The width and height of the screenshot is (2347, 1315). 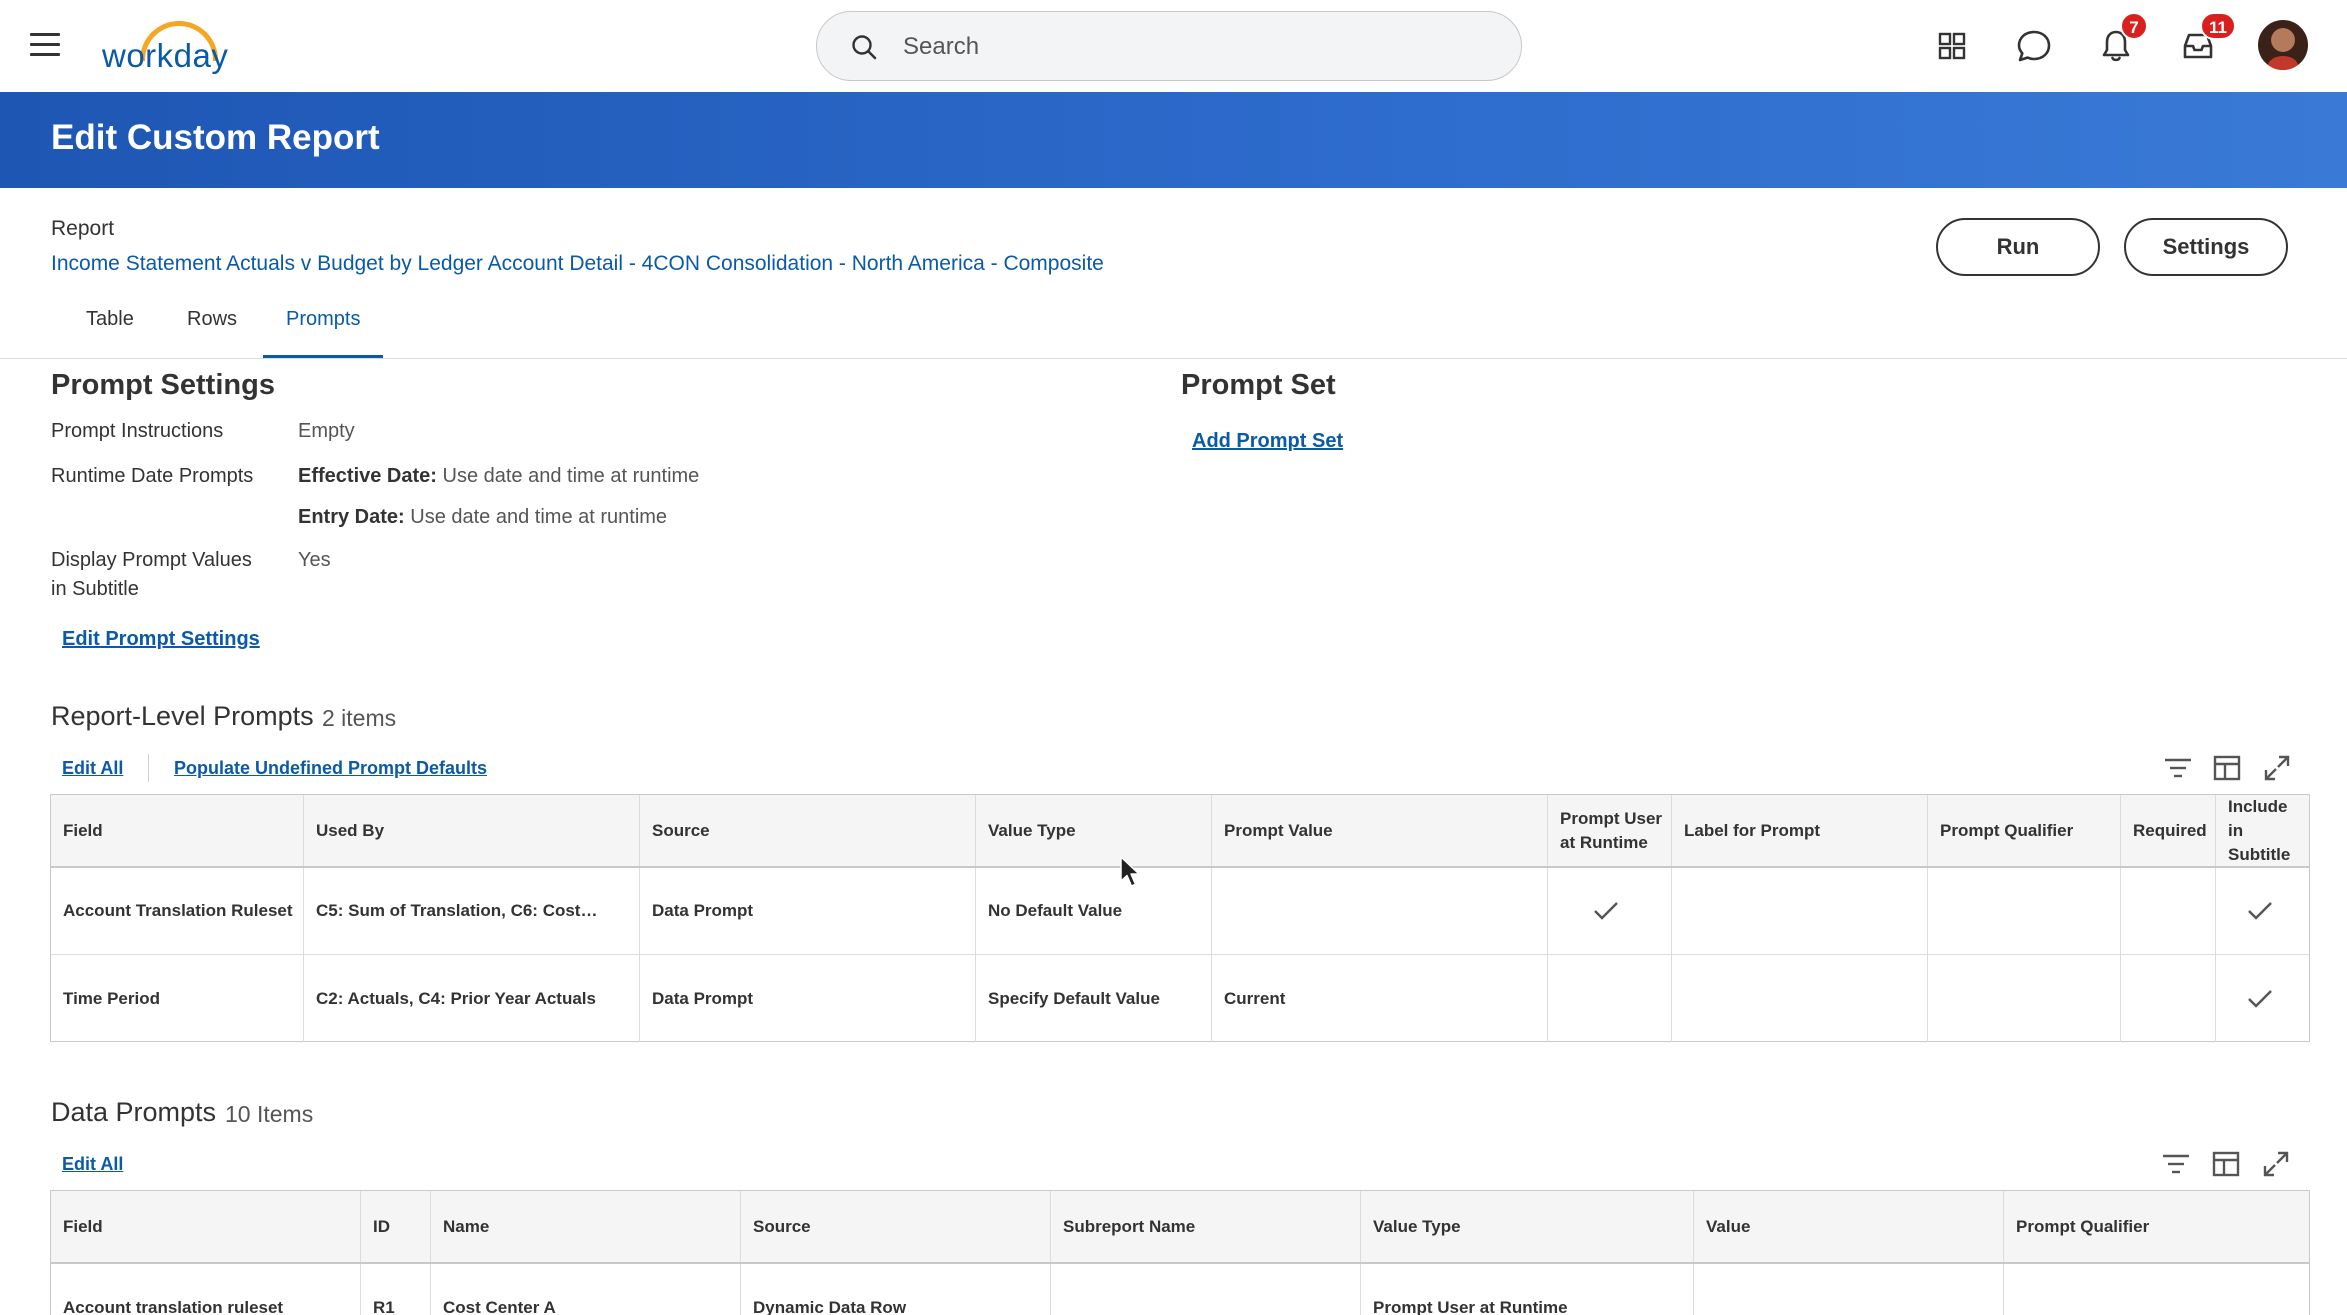 What do you see at coordinates (1952, 46) in the screenshot?
I see `apps-grid-icon` at bounding box center [1952, 46].